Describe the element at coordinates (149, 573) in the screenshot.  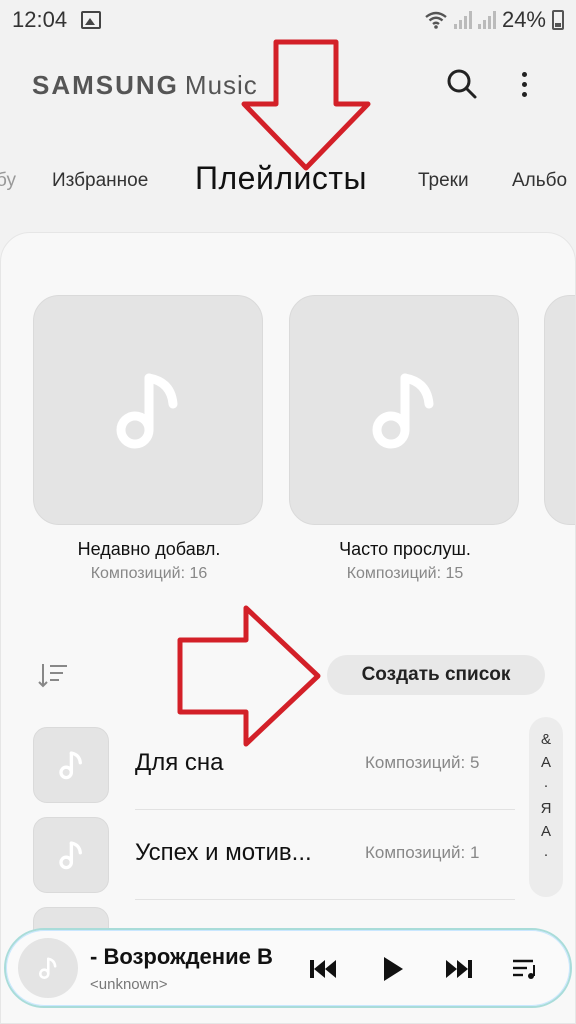
I see `featured-count-recently-added: Композиций: 16` at that location.